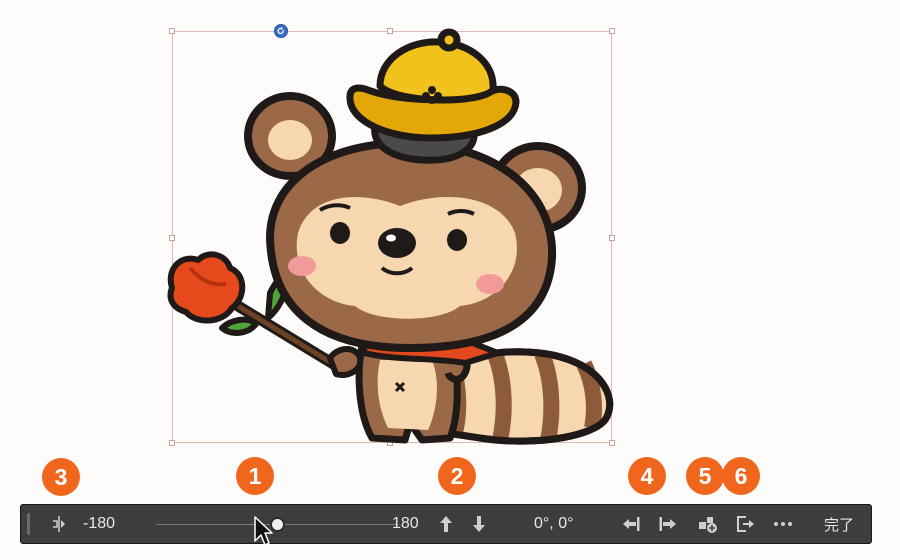 The height and width of the screenshot is (560, 900). I want to click on add-to-layer-icon, so click(708, 525).